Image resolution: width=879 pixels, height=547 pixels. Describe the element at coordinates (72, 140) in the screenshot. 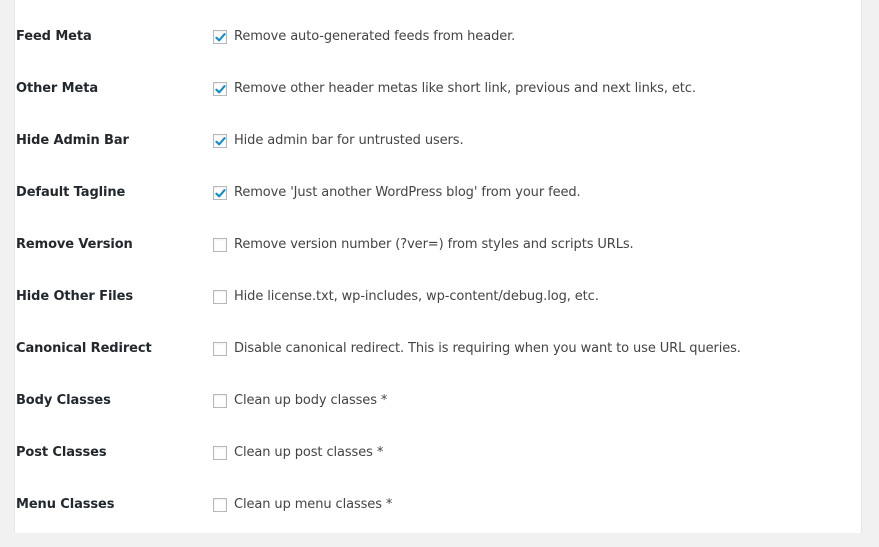

I see `setting-label: Hide Admin Bar` at that location.